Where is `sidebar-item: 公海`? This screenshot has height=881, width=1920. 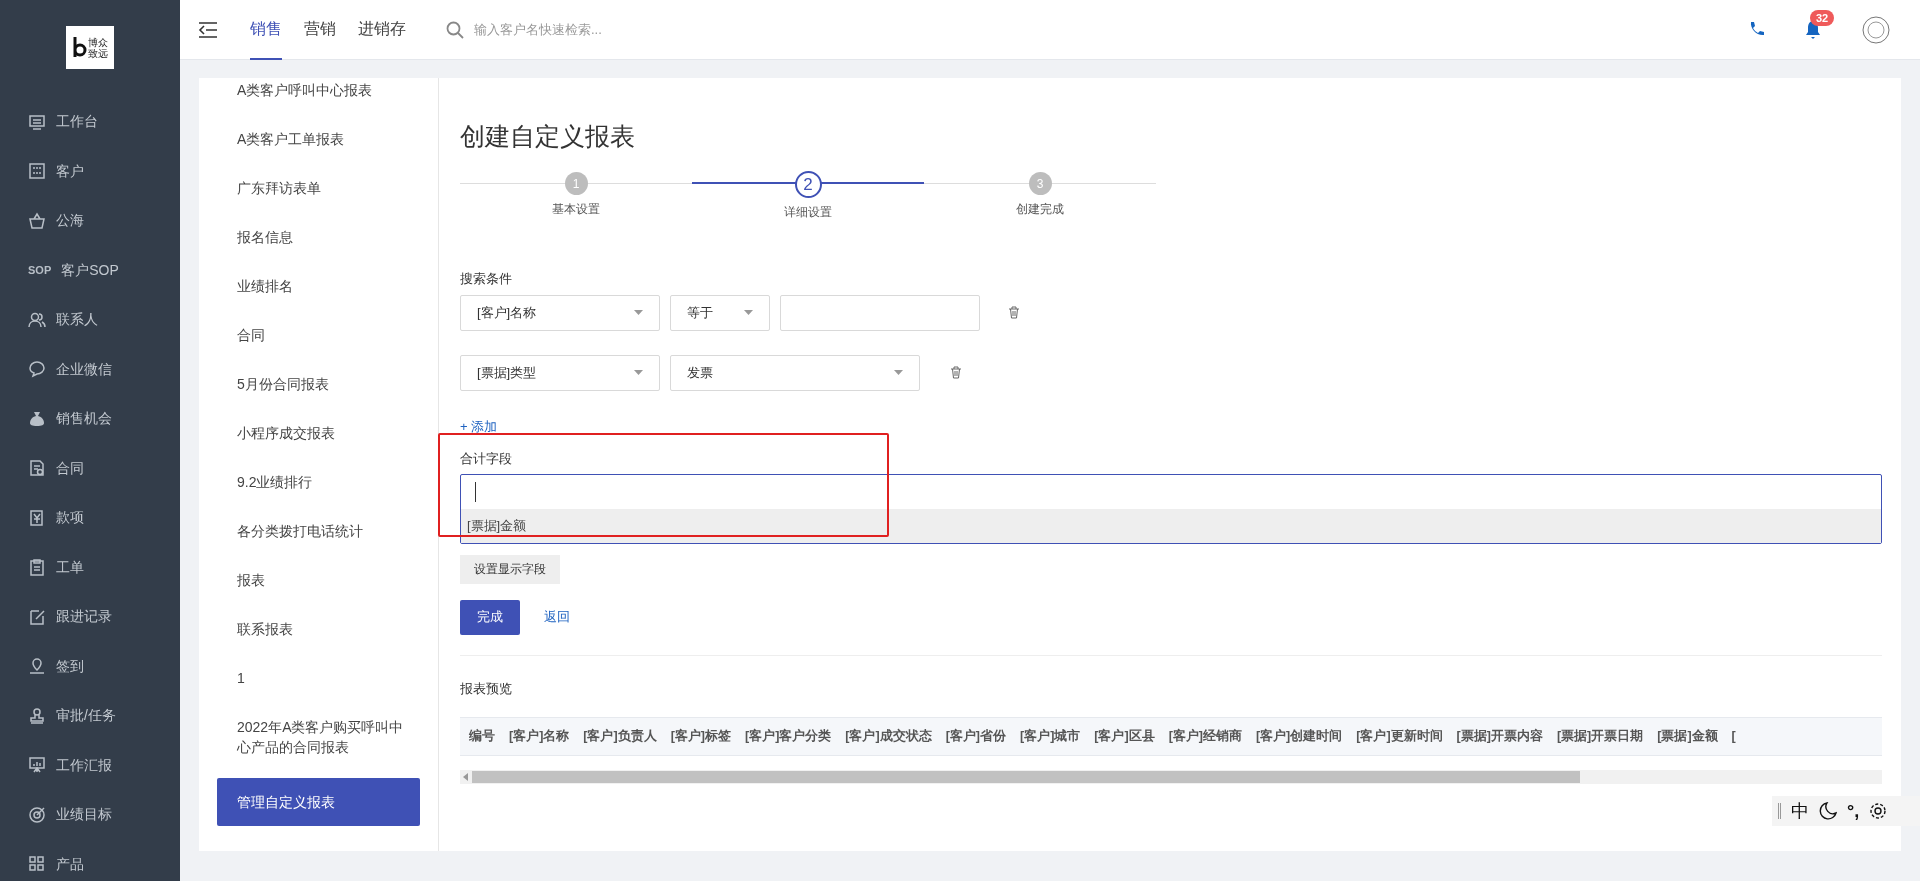 sidebar-item: 公海 is located at coordinates (90, 221).